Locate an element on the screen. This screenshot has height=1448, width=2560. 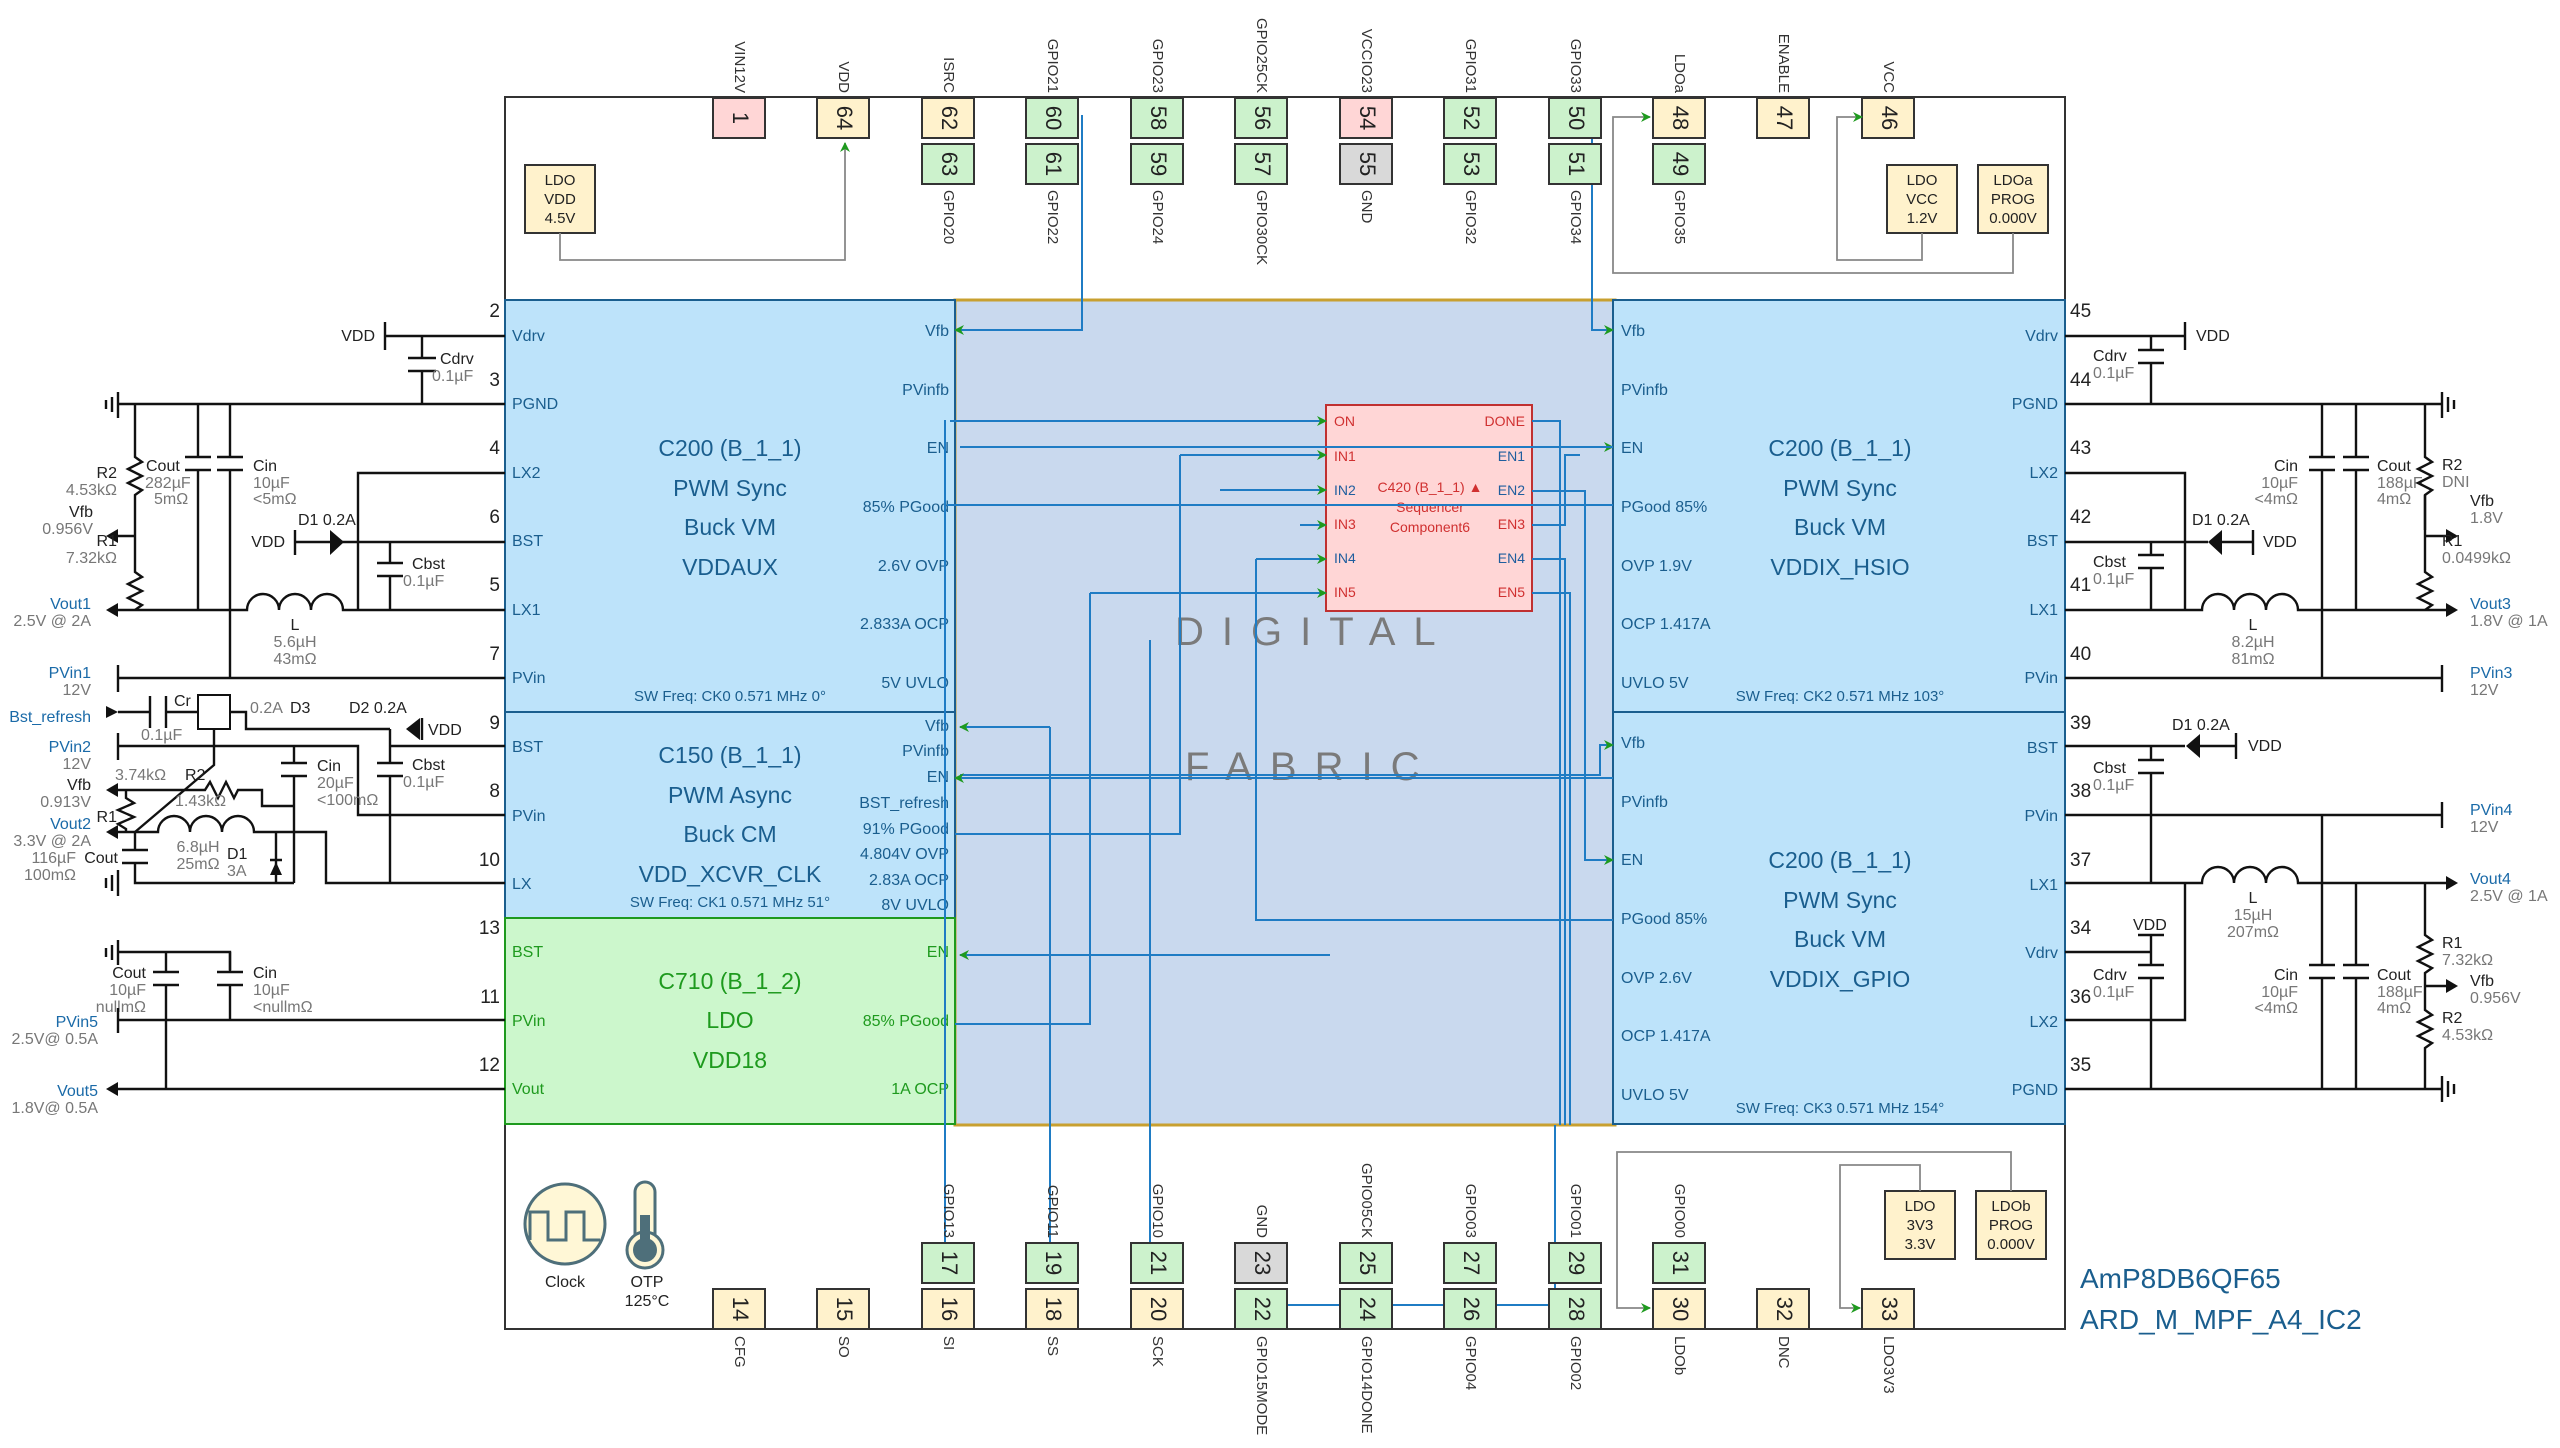
top-pin-59: 59 is located at coordinates (1157, 164).